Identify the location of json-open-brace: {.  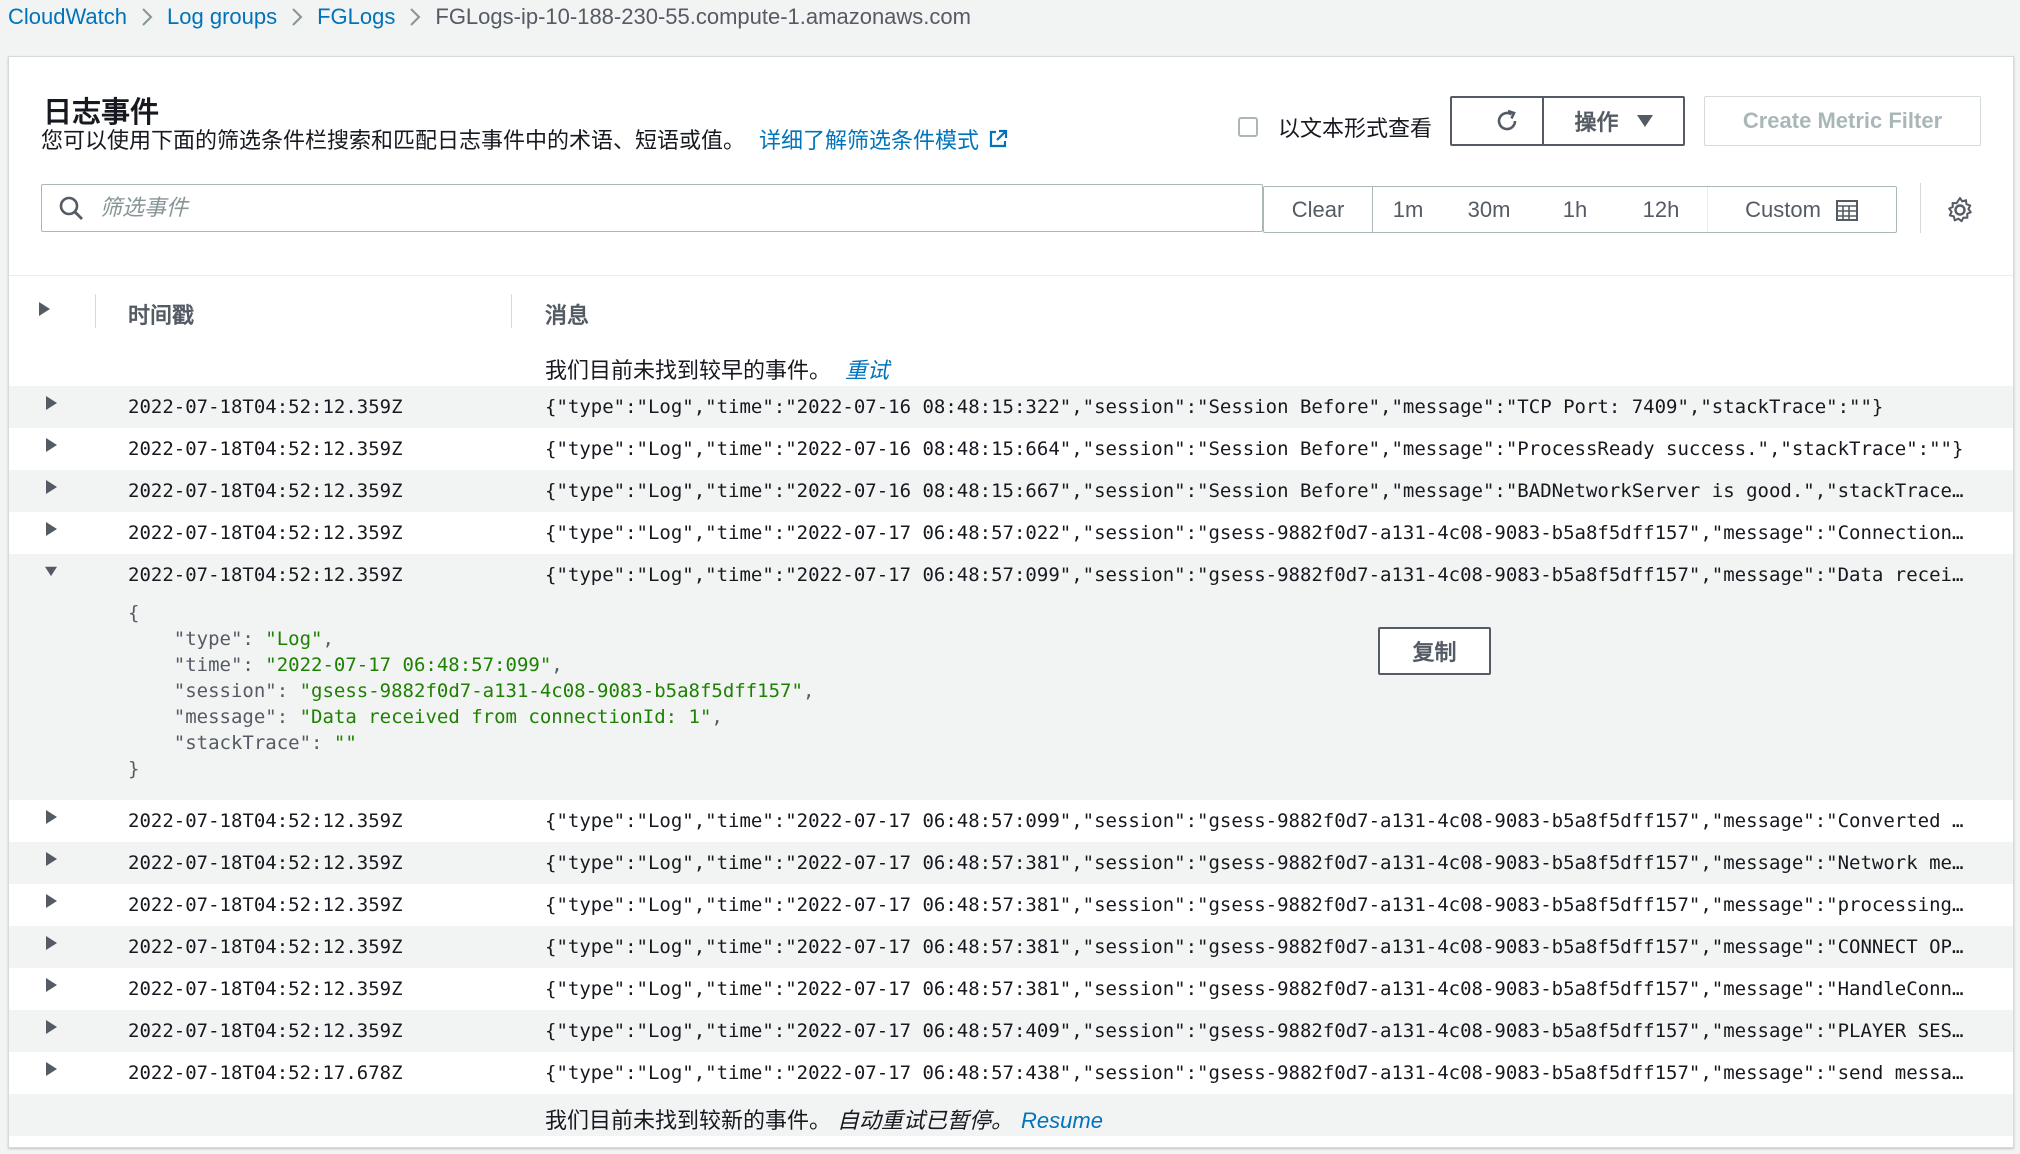
(134, 613).